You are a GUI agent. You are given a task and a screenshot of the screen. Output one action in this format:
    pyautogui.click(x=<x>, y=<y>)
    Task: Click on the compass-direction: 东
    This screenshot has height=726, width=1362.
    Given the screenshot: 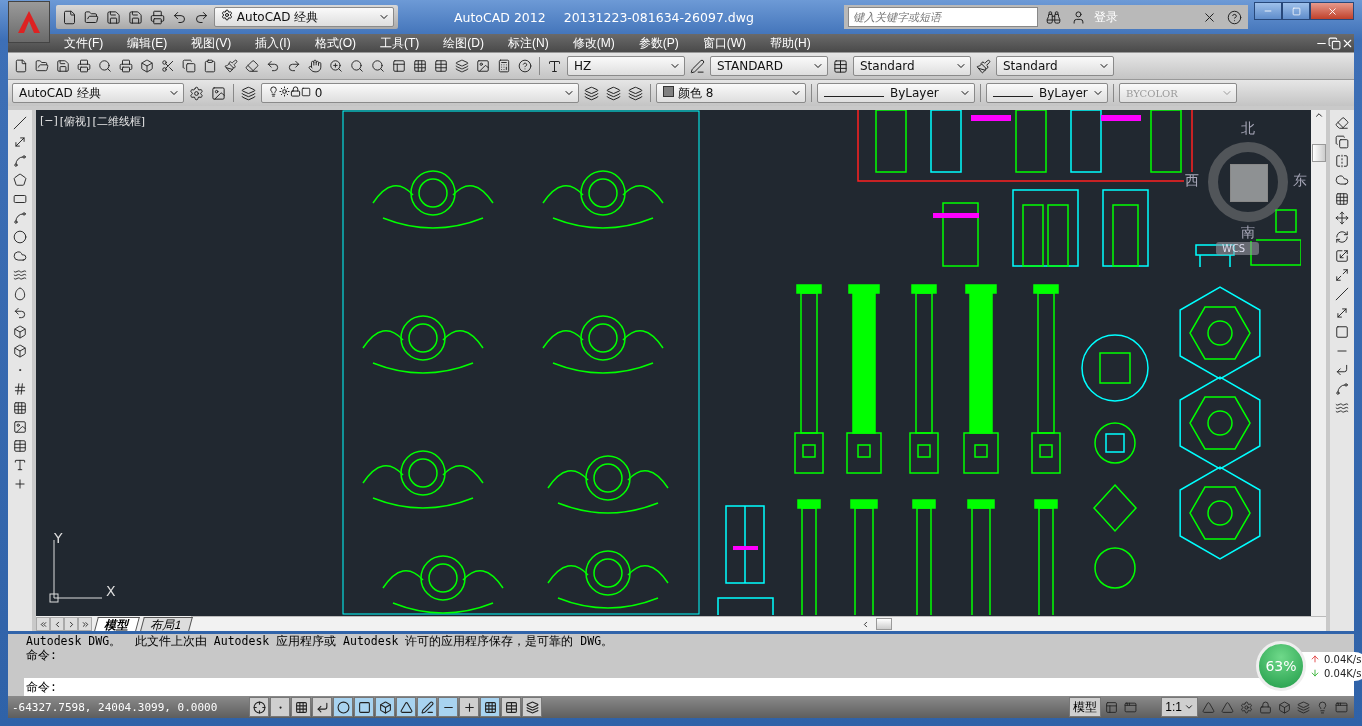 What is the action you would take?
    pyautogui.click(x=1300, y=180)
    